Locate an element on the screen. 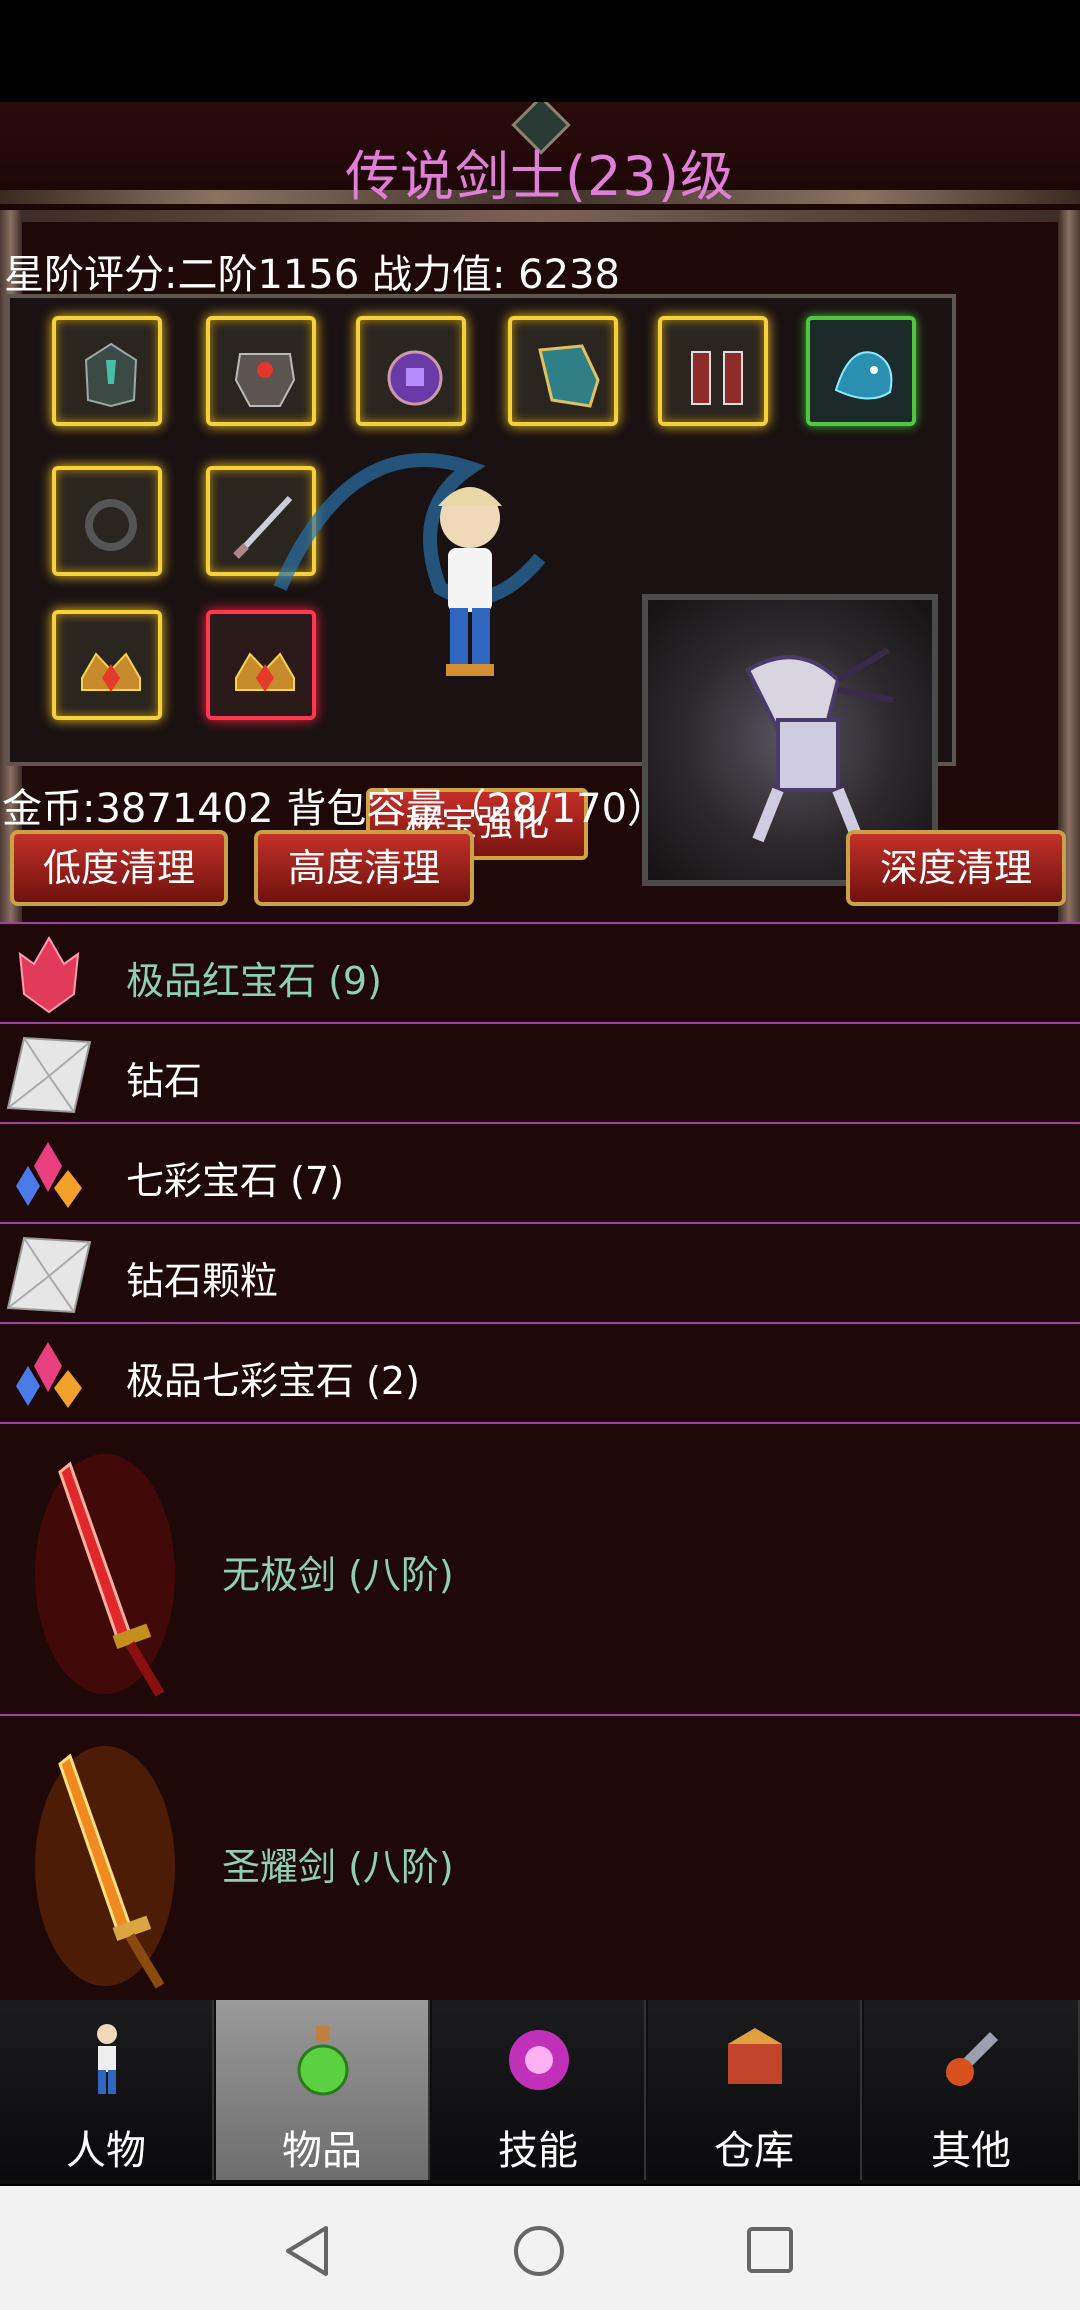  potion-icon is located at coordinates (323, 2061).